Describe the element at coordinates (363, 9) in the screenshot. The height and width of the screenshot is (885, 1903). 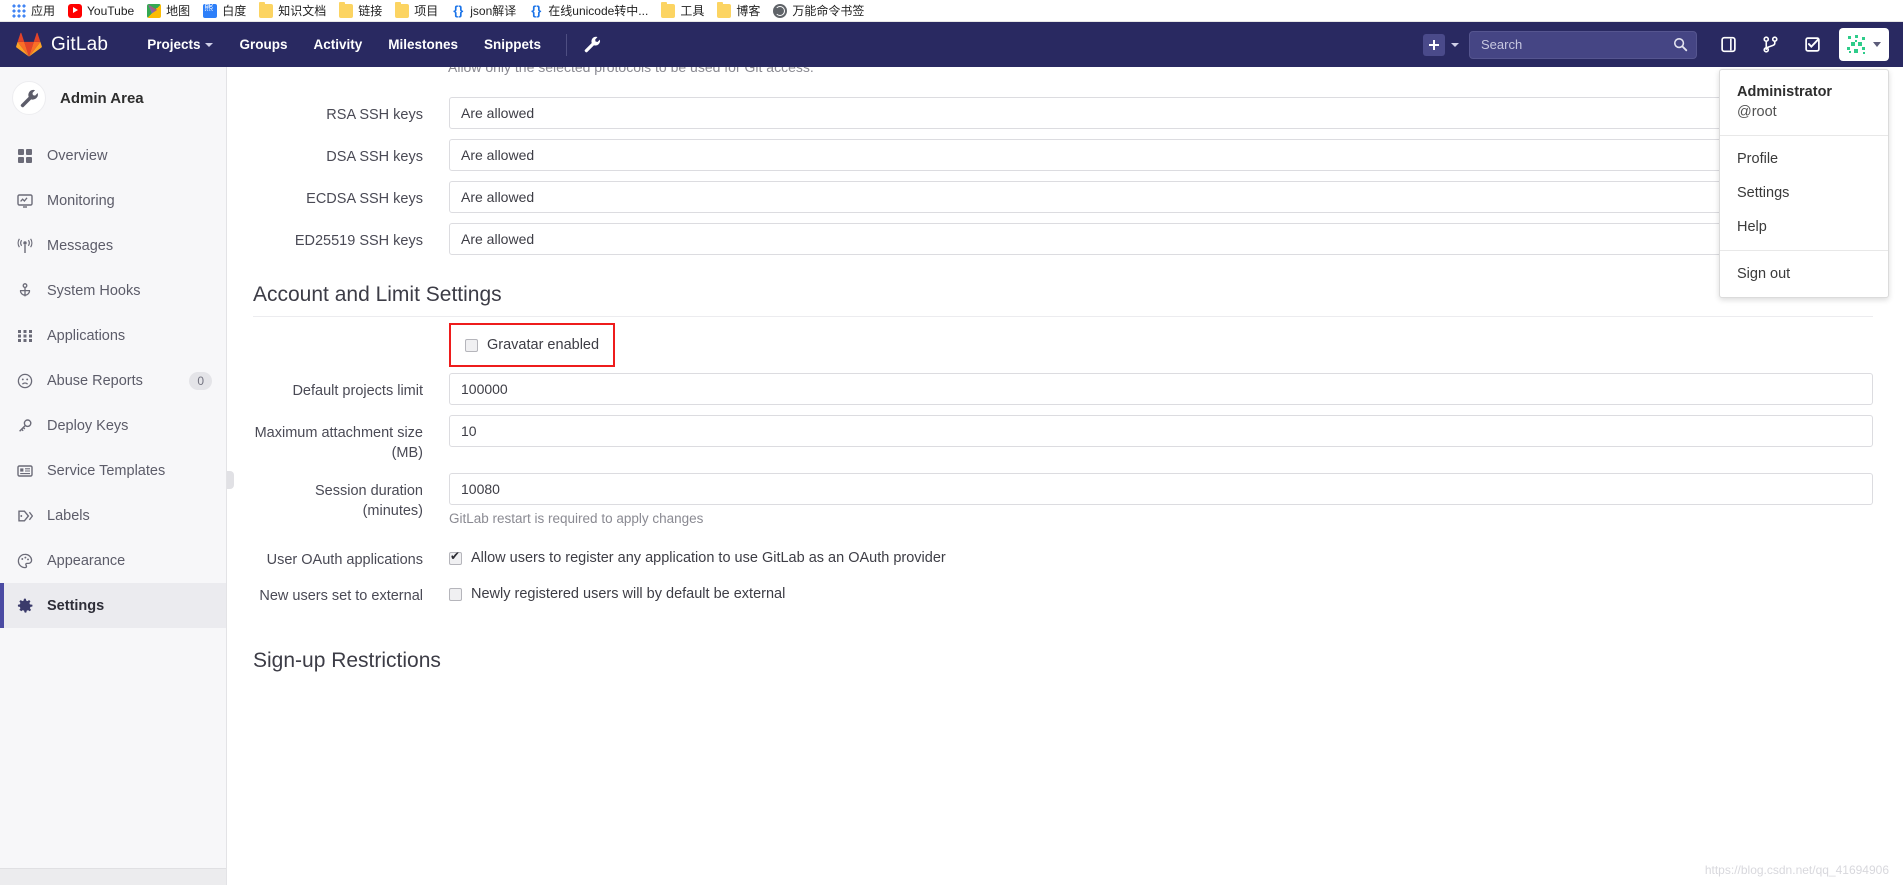
I see `bookmark-item: 链接` at that location.